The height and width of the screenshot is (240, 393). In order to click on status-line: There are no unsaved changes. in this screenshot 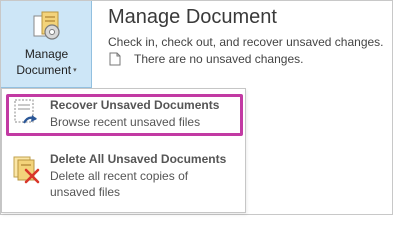, I will do `click(205, 59)`.